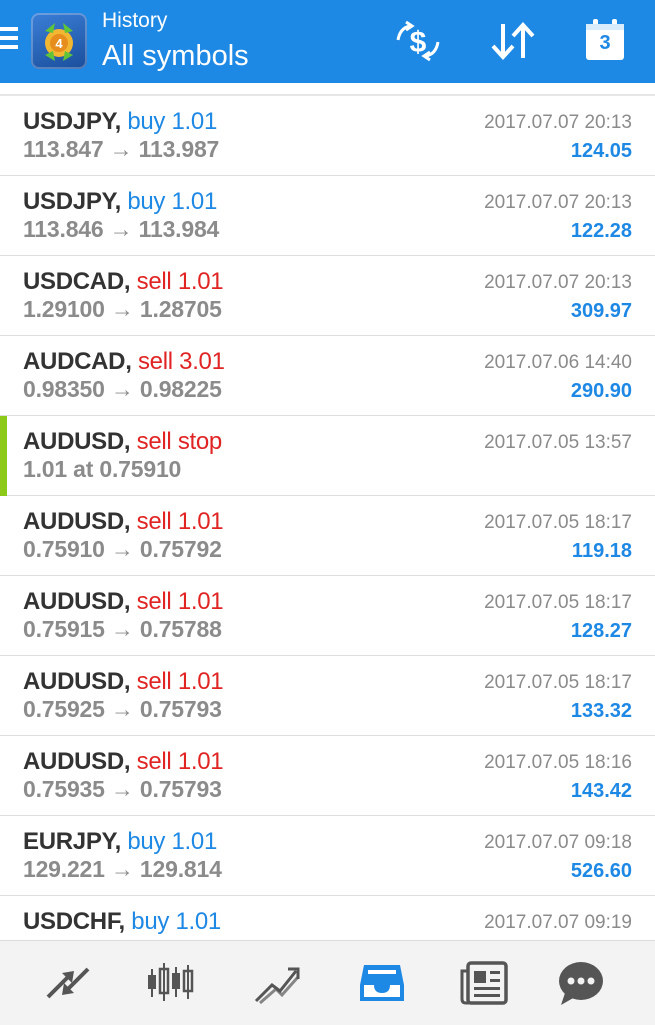 This screenshot has width=655, height=1025. Describe the element at coordinates (558, 362) in the screenshot. I see `trade-time: 2017.07.06 14:40` at that location.